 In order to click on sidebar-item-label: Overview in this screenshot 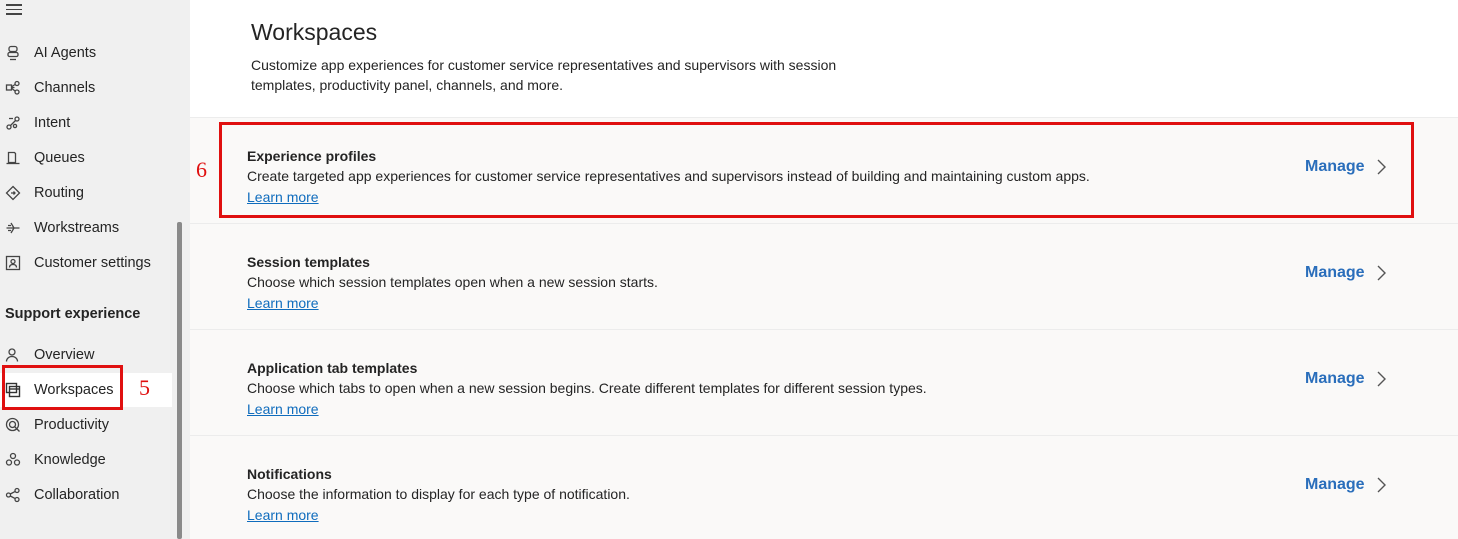, I will do `click(64, 355)`.